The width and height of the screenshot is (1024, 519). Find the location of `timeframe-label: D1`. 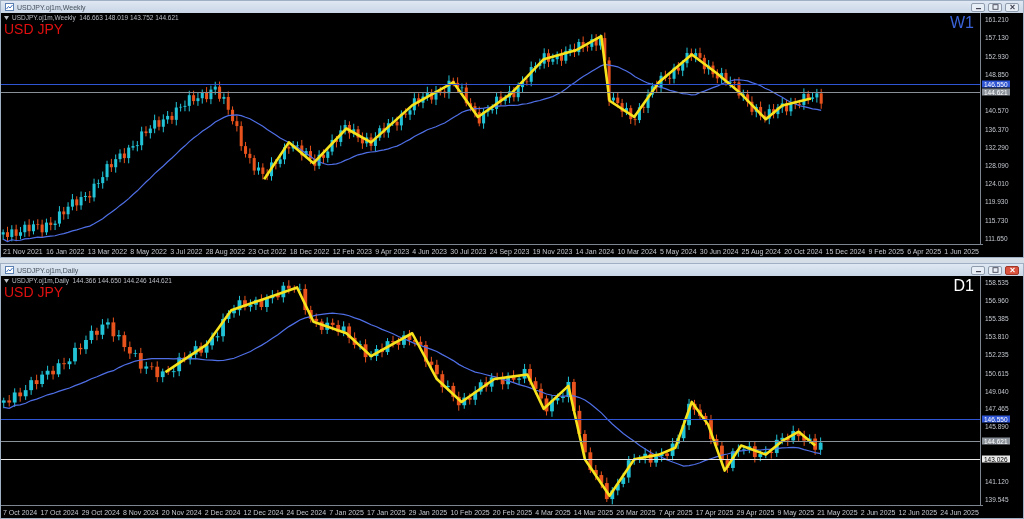

timeframe-label: D1 is located at coordinates (963, 286).